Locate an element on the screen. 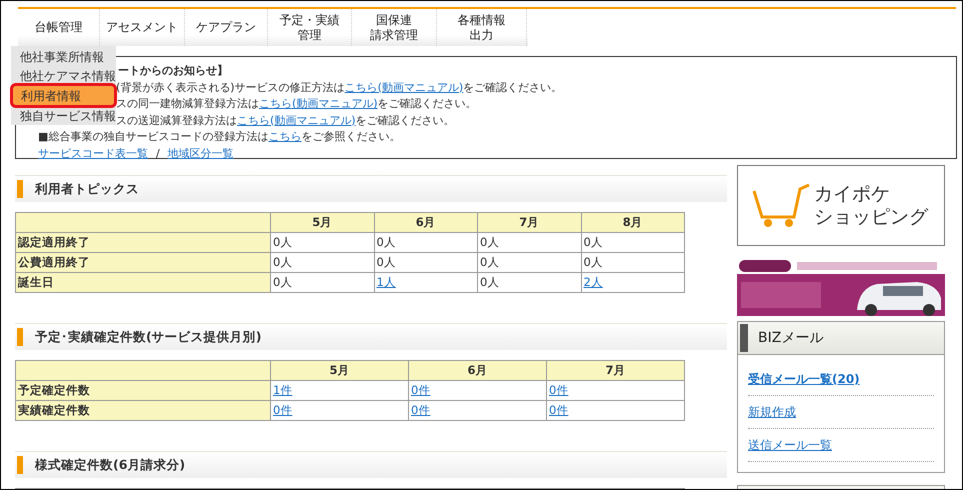 The height and width of the screenshot is (490, 963). column-header: 8月 is located at coordinates (632, 222).